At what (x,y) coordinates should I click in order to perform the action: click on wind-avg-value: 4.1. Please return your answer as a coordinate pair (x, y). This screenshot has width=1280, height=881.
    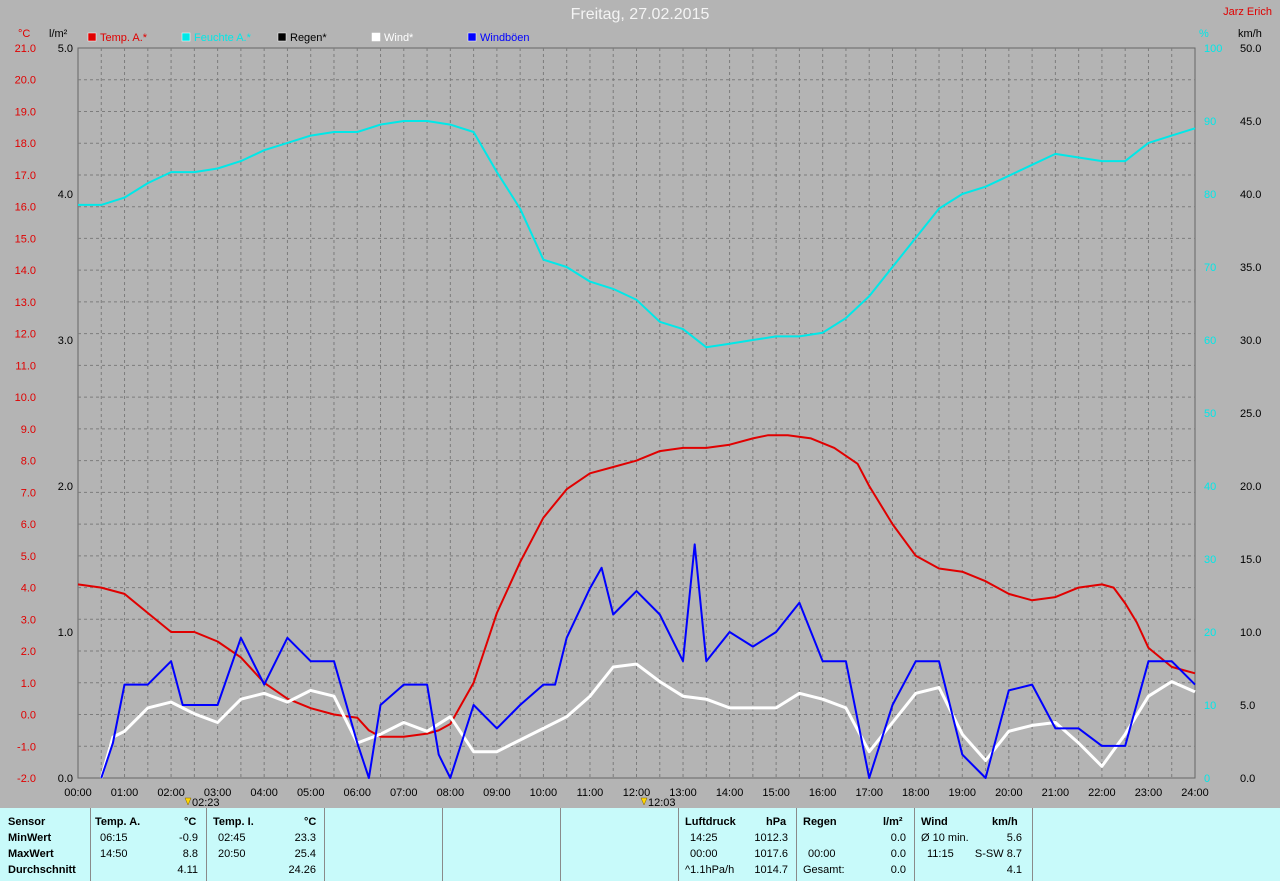
    Looking at the image, I should click on (1014, 870).